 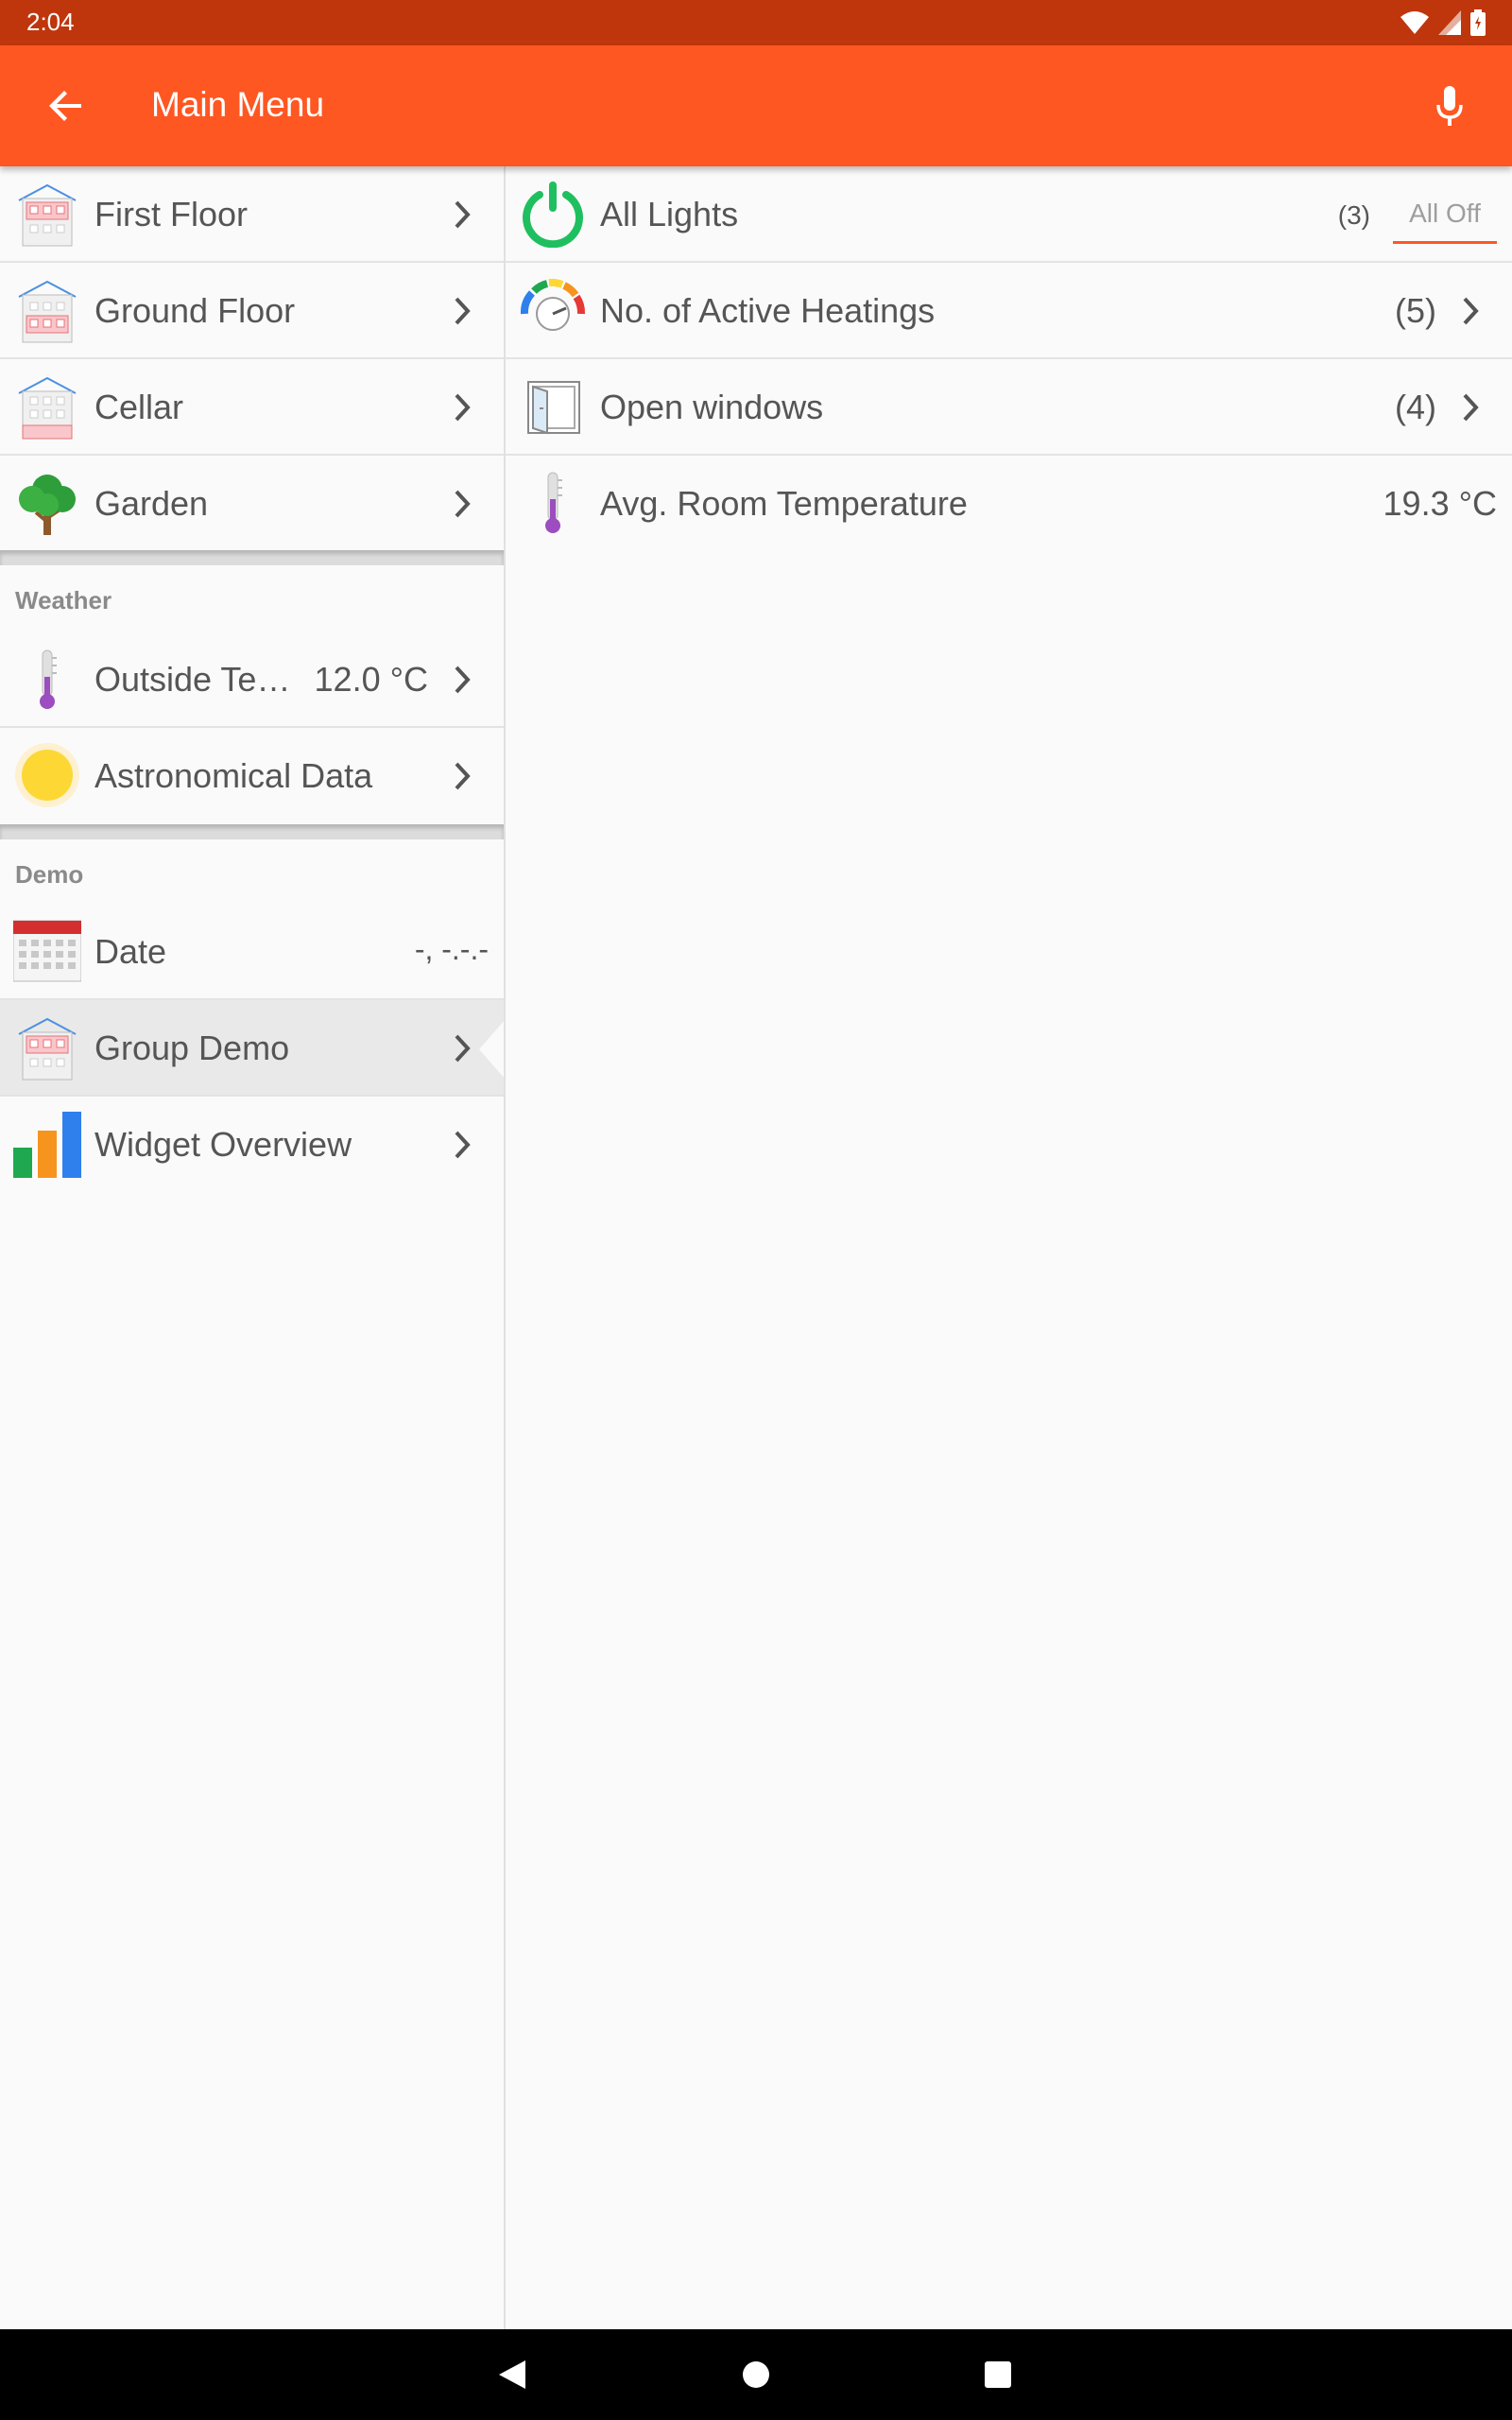 I want to click on date-value: -, -.-.-, so click(x=451, y=949).